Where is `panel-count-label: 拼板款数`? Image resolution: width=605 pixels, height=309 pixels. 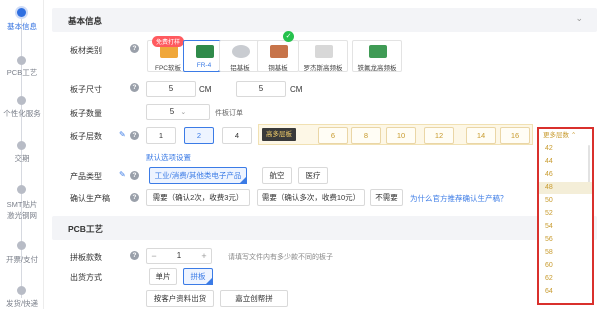
panel-count-label: 拼板款数 is located at coordinates (86, 257).